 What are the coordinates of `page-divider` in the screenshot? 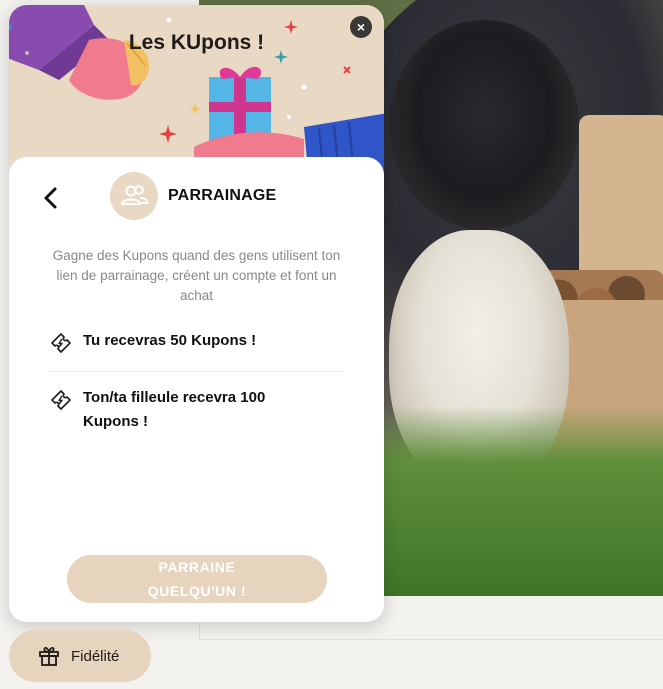 It's located at (431, 639).